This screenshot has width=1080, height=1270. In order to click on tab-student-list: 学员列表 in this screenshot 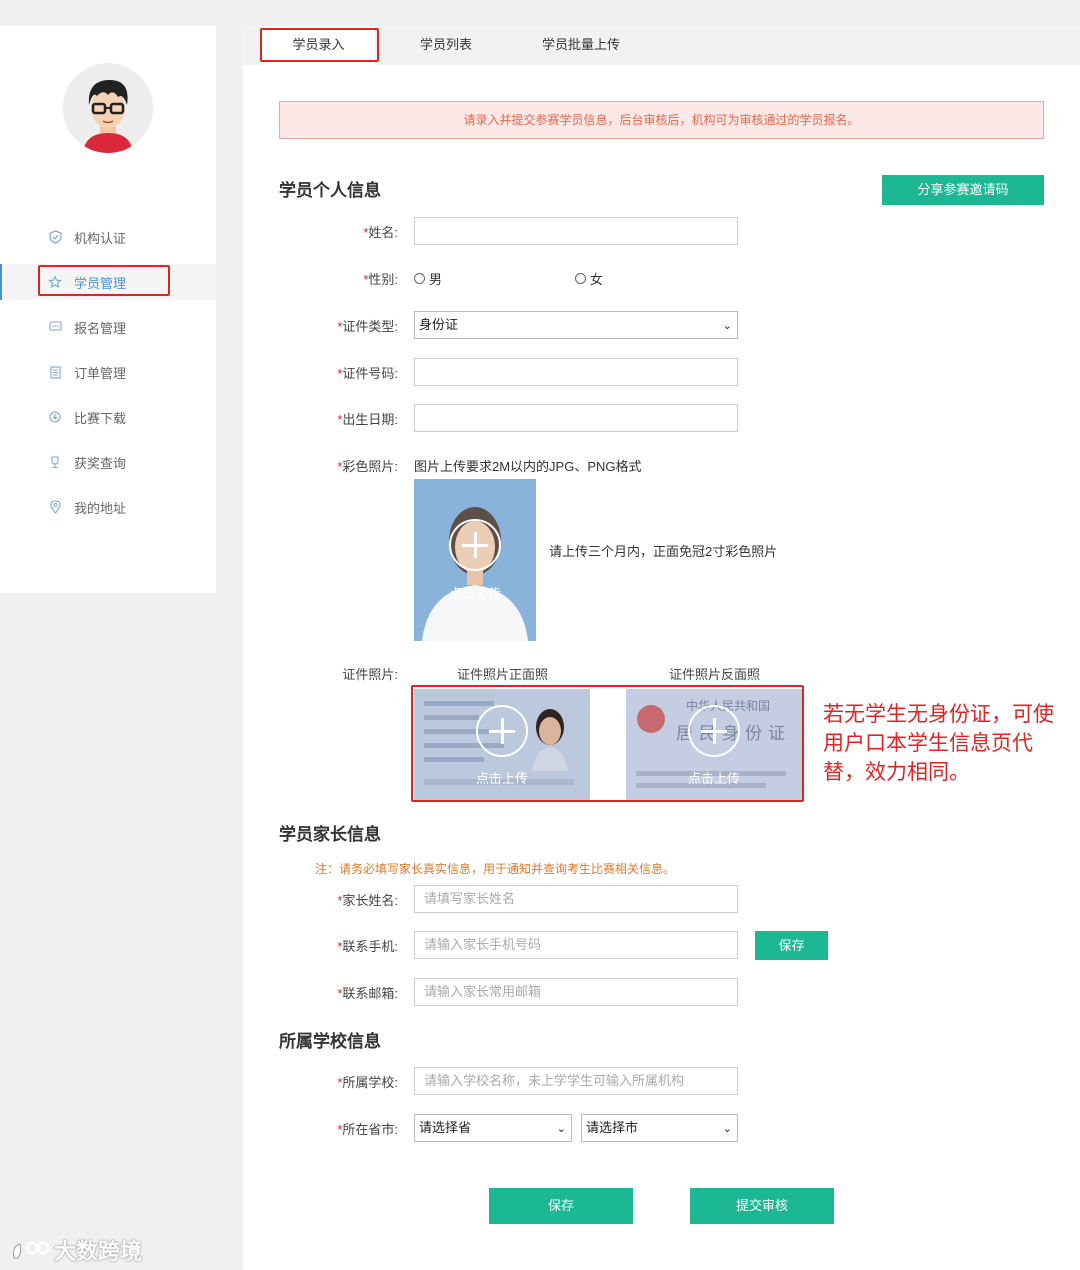, I will do `click(446, 45)`.